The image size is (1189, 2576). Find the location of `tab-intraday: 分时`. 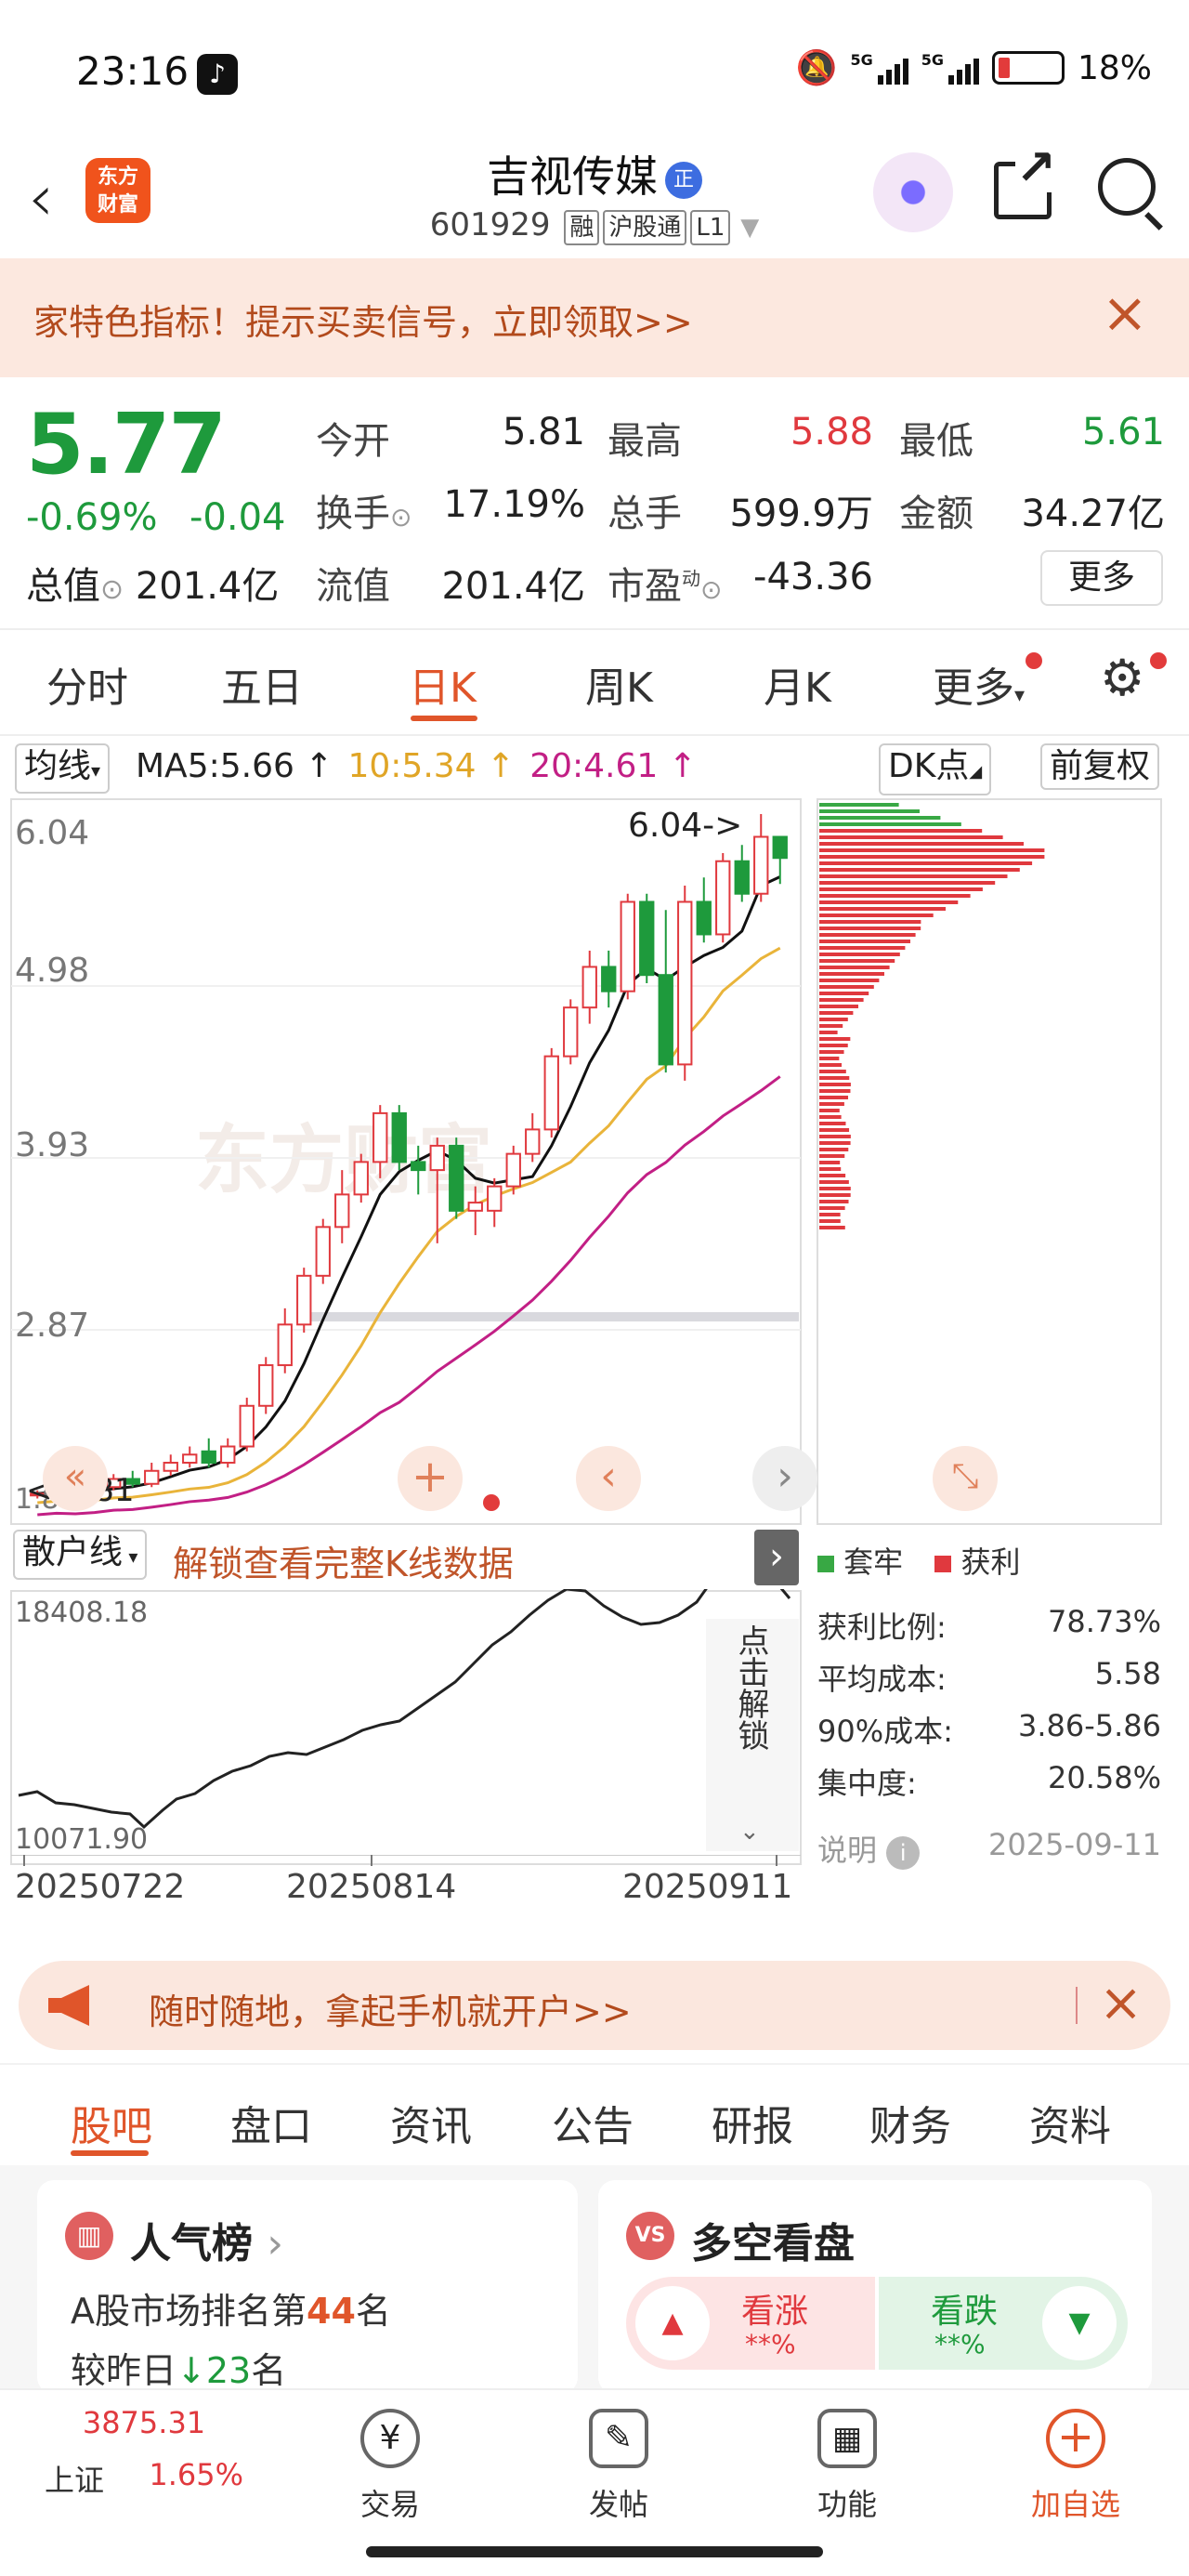

tab-intraday: 分时 is located at coordinates (87, 684).